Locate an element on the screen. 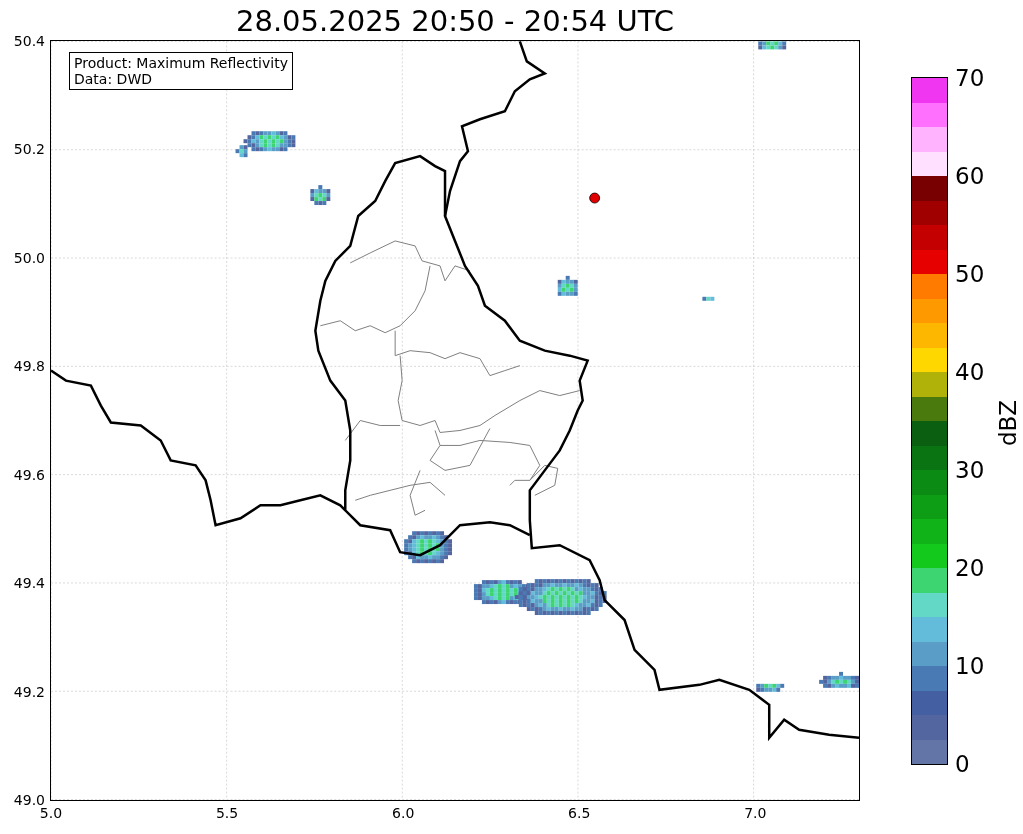  colorbar-tick-label: 50 is located at coordinates (970, 274).